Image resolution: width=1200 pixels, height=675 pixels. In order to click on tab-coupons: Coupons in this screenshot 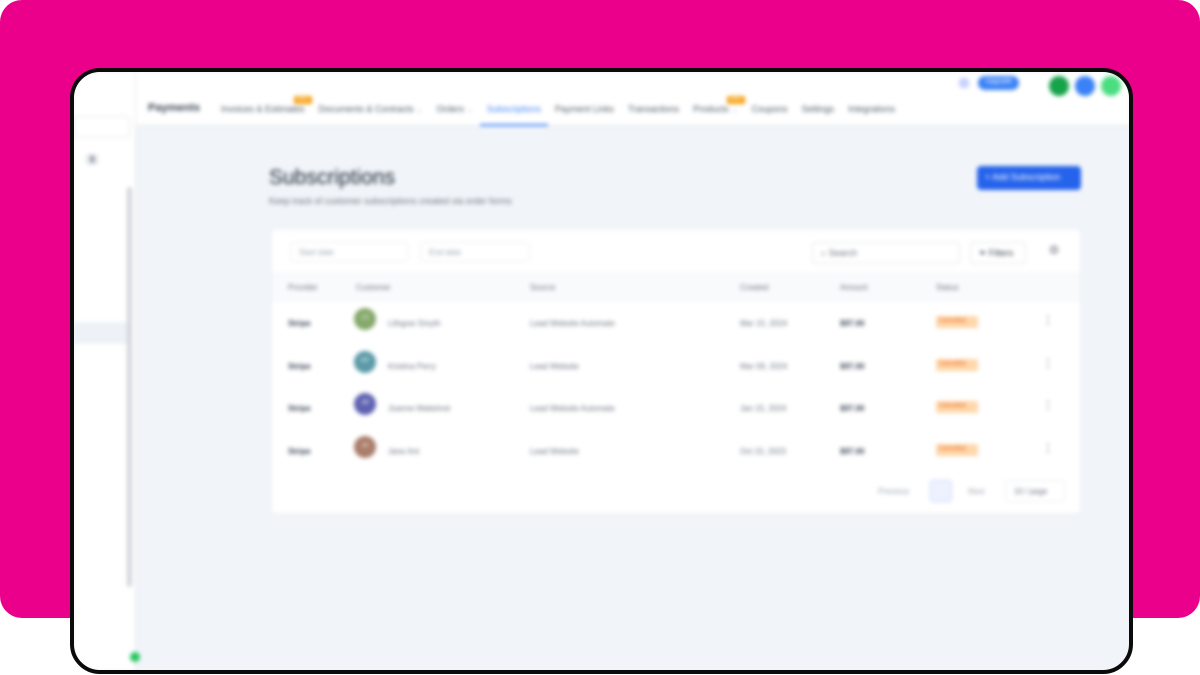, I will do `click(770, 110)`.